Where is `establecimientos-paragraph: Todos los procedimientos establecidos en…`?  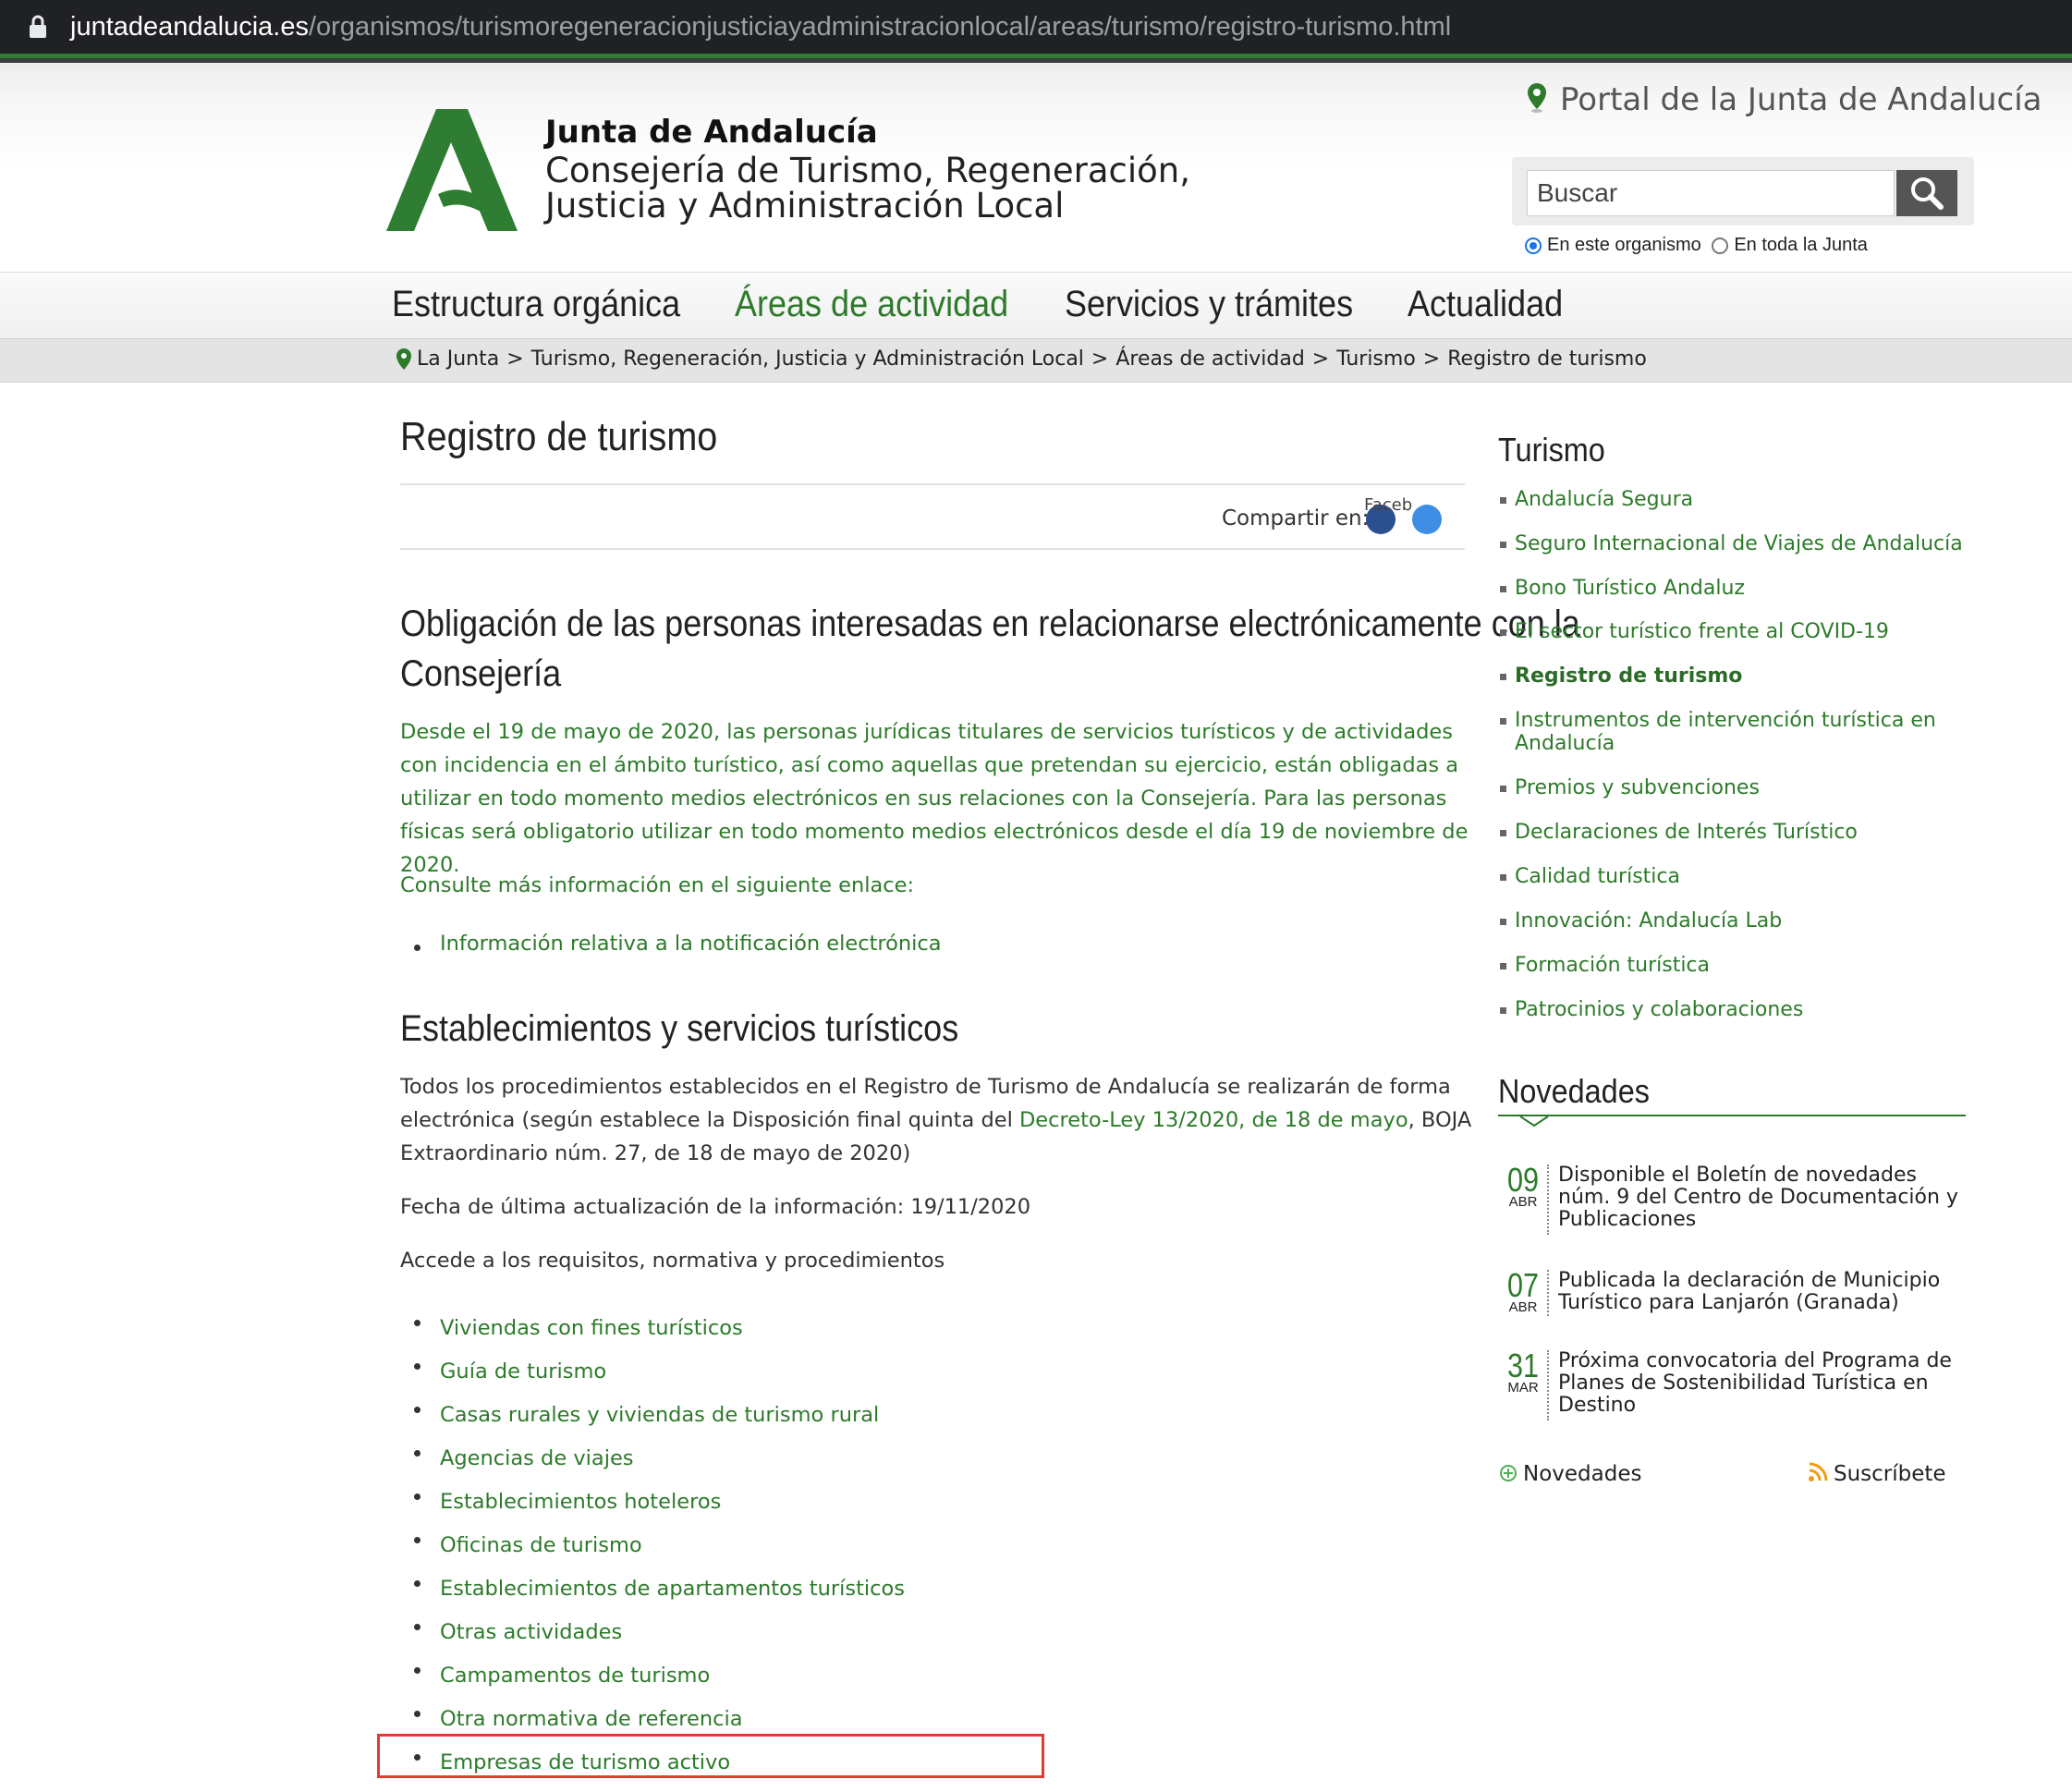
establecimientos-paragraph: Todos los procedimientos establecidos en… is located at coordinates (936, 1120).